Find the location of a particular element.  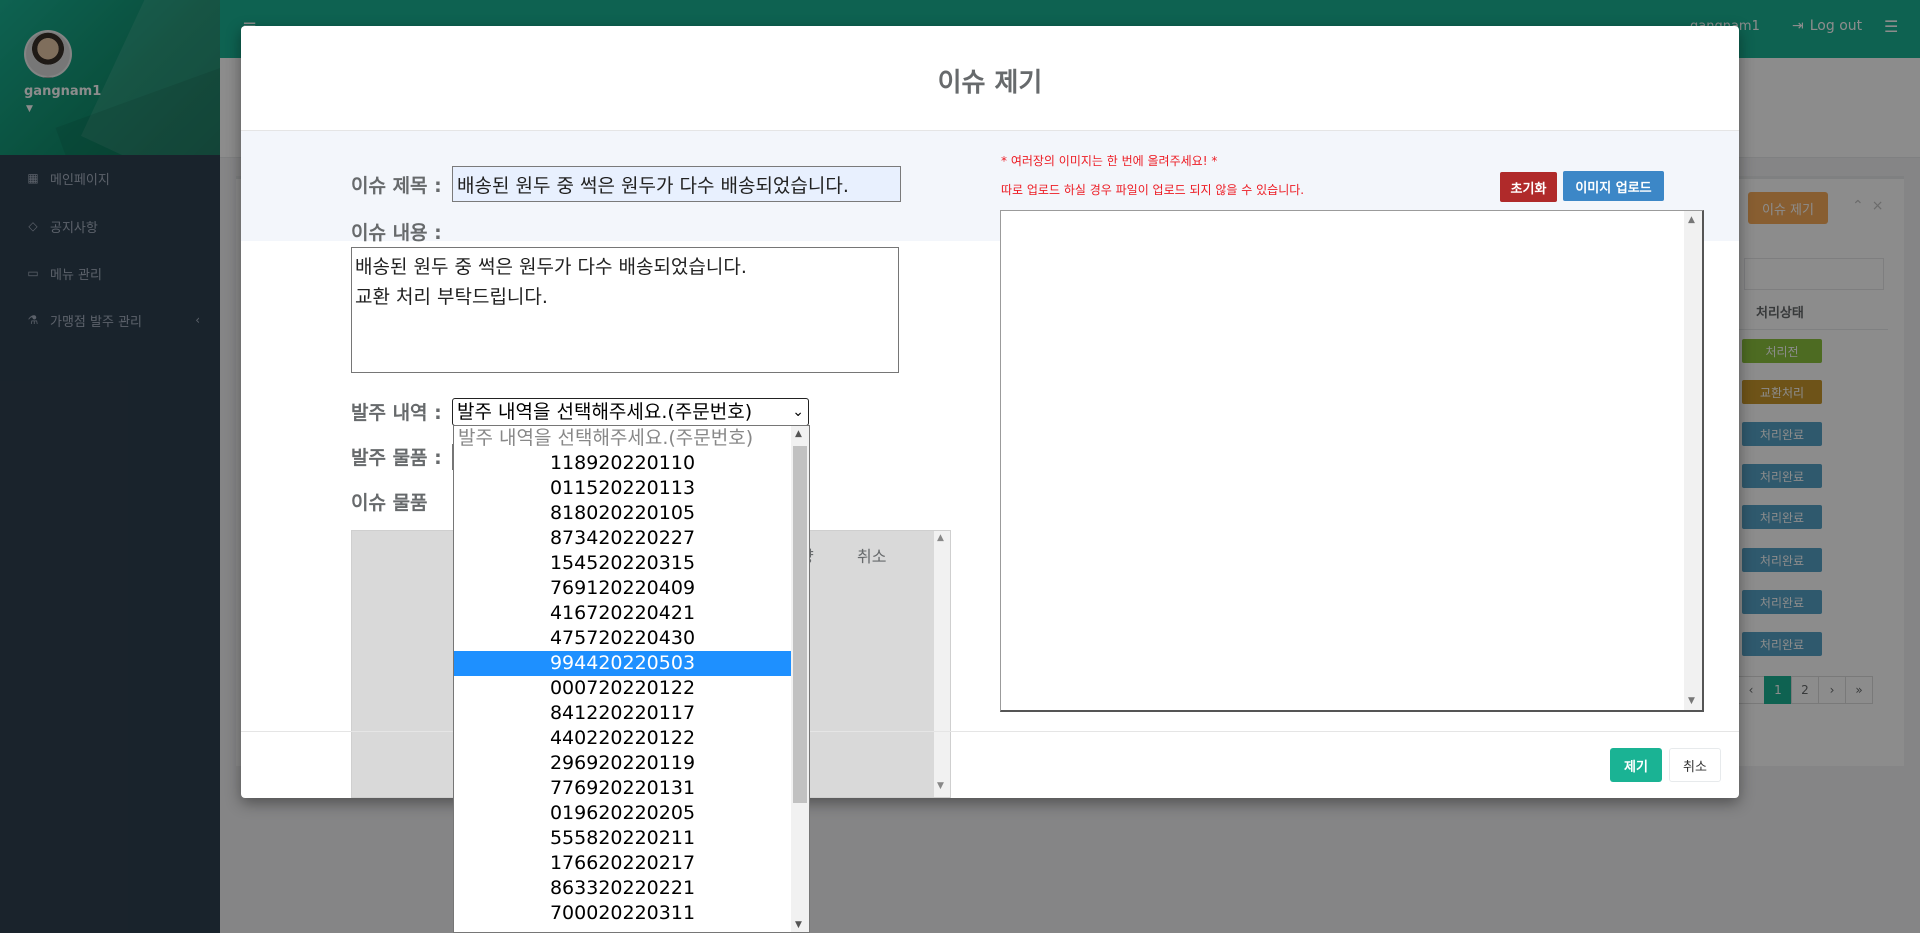

order-history-label: 발주 내역 : is located at coordinates (396, 413).